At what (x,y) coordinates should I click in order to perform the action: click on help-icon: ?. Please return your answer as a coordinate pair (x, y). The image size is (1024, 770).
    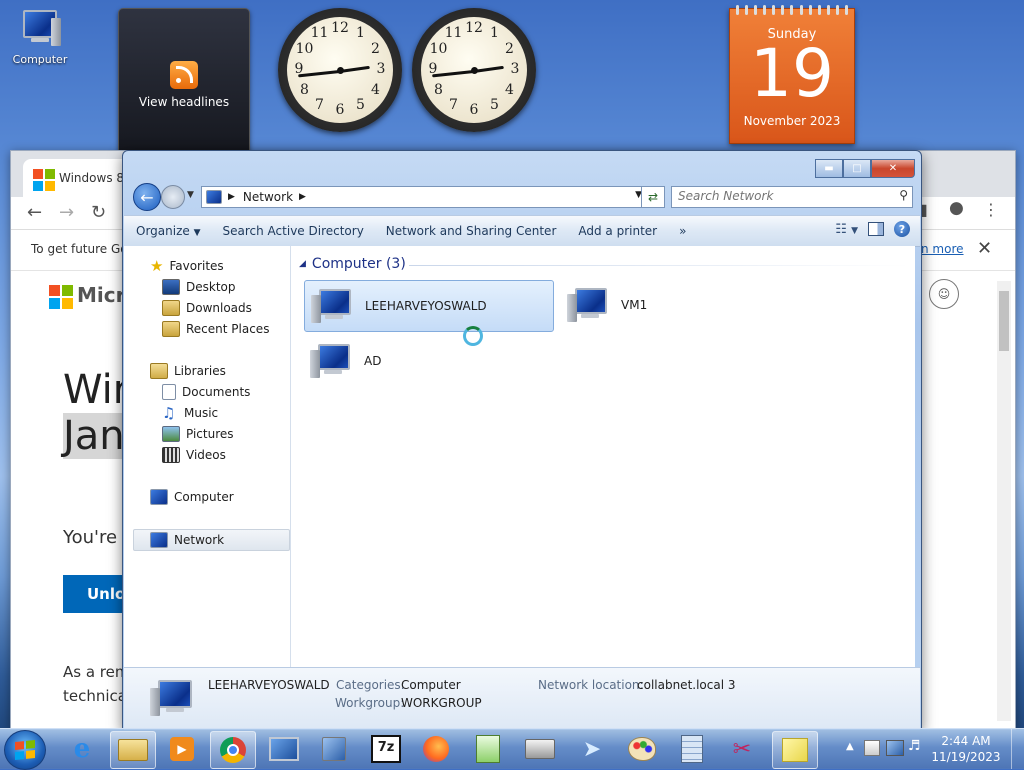
    Looking at the image, I should click on (902, 229).